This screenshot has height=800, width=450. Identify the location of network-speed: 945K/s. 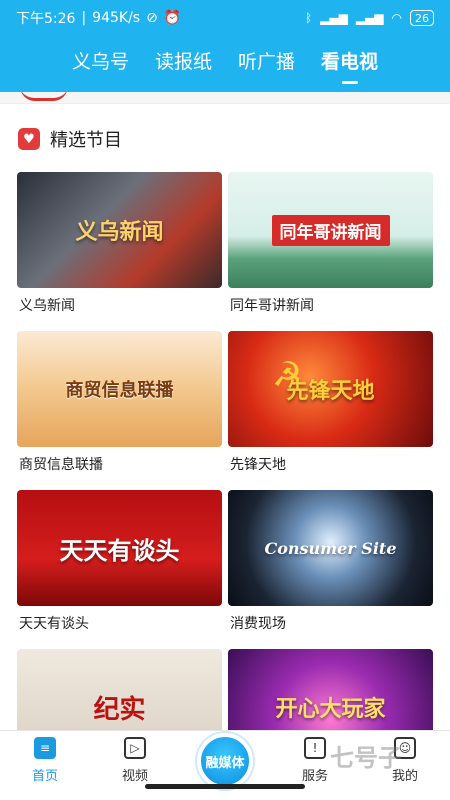
(116, 18).